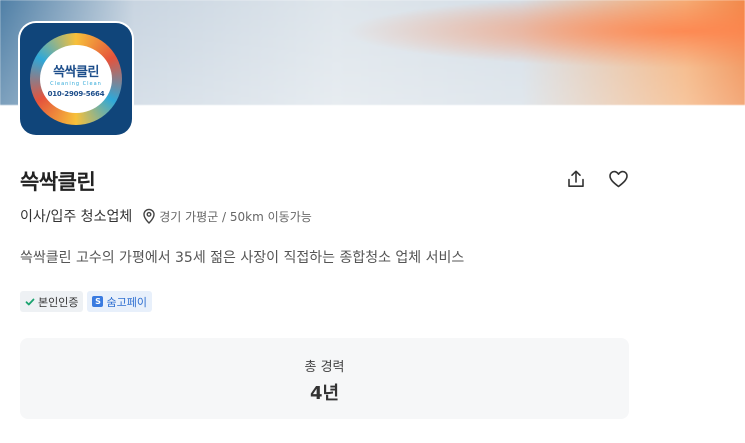 This screenshot has height=443, width=745. What do you see at coordinates (324, 367) in the screenshot?
I see `career-label: 총 경력` at bounding box center [324, 367].